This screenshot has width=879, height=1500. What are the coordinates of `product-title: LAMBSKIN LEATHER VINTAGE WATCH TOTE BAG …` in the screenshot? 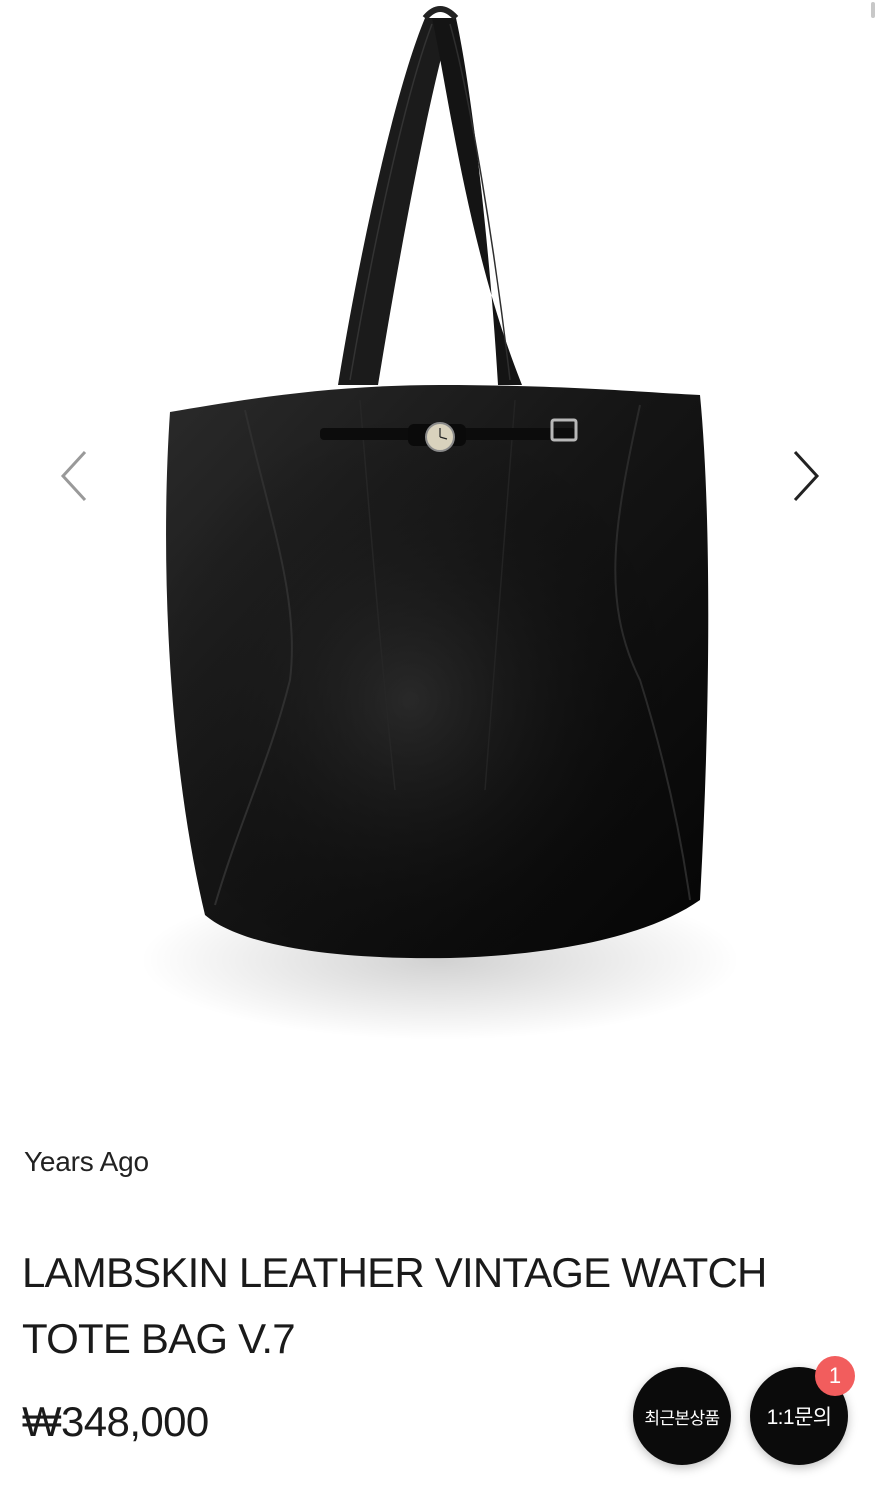 It's located at (394, 1305).